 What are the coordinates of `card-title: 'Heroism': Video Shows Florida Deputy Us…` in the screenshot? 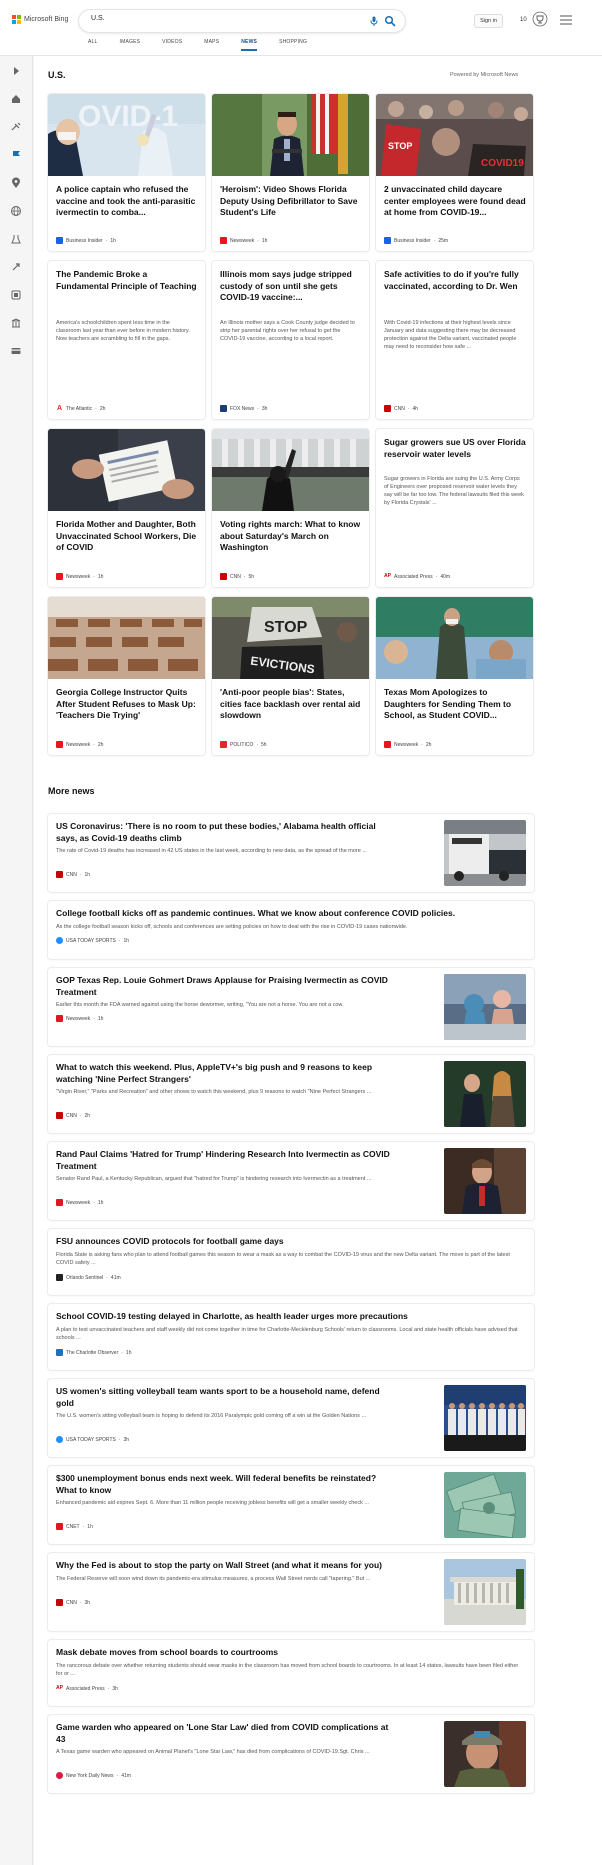 It's located at (291, 201).